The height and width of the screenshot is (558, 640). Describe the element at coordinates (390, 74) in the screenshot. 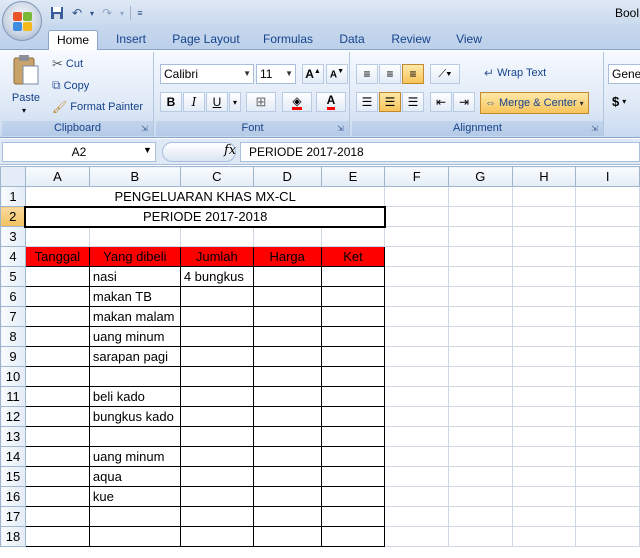

I see `align-middle-button: ≡` at that location.